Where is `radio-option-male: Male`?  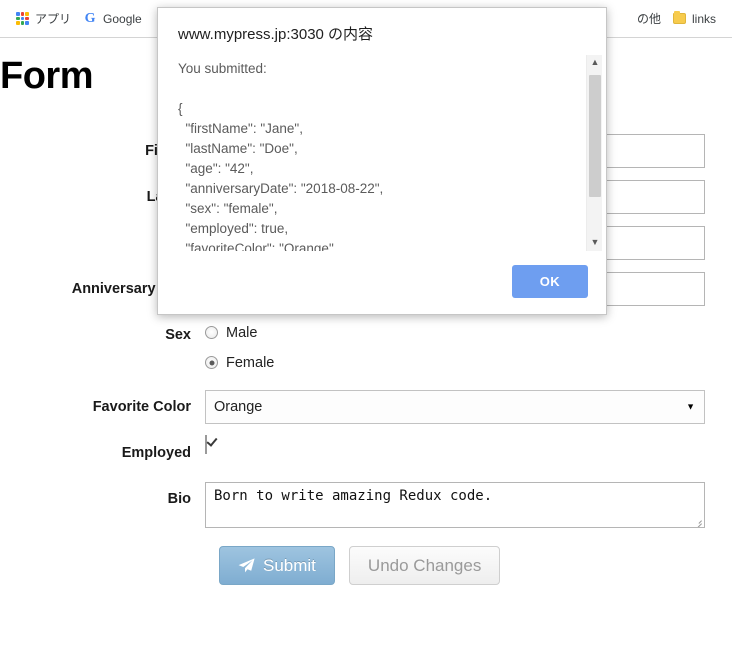
radio-option-male: Male is located at coordinates (468, 333).